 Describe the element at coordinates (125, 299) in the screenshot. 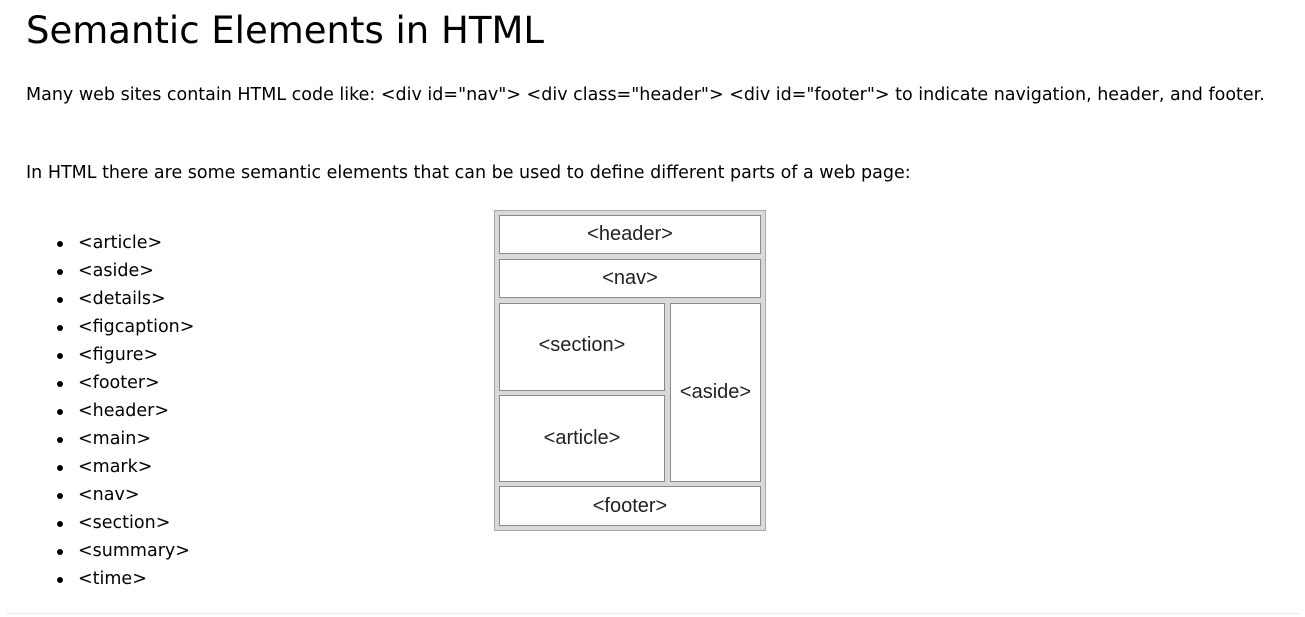

I see `list-item: <details>` at that location.